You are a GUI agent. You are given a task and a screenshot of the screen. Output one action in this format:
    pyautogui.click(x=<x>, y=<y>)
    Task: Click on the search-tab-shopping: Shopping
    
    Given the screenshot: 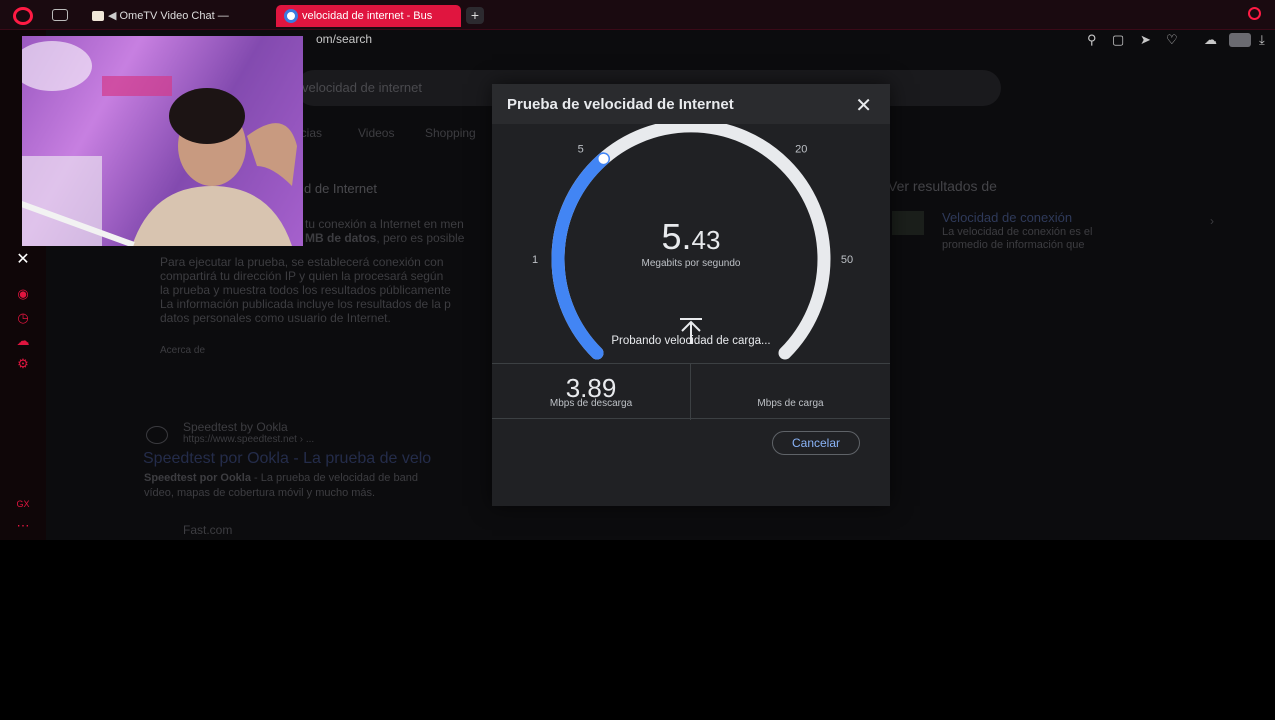 What is the action you would take?
    pyautogui.click(x=450, y=133)
    